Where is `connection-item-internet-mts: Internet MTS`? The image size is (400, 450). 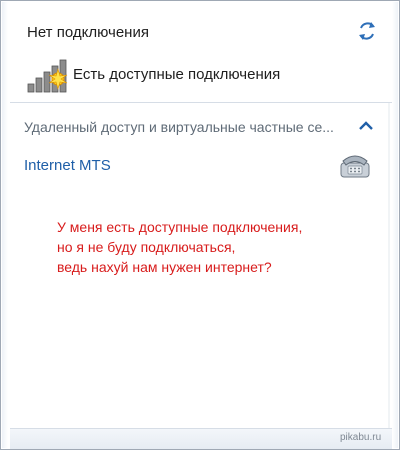
connection-item-internet-mts: Internet MTS is located at coordinates (67, 165).